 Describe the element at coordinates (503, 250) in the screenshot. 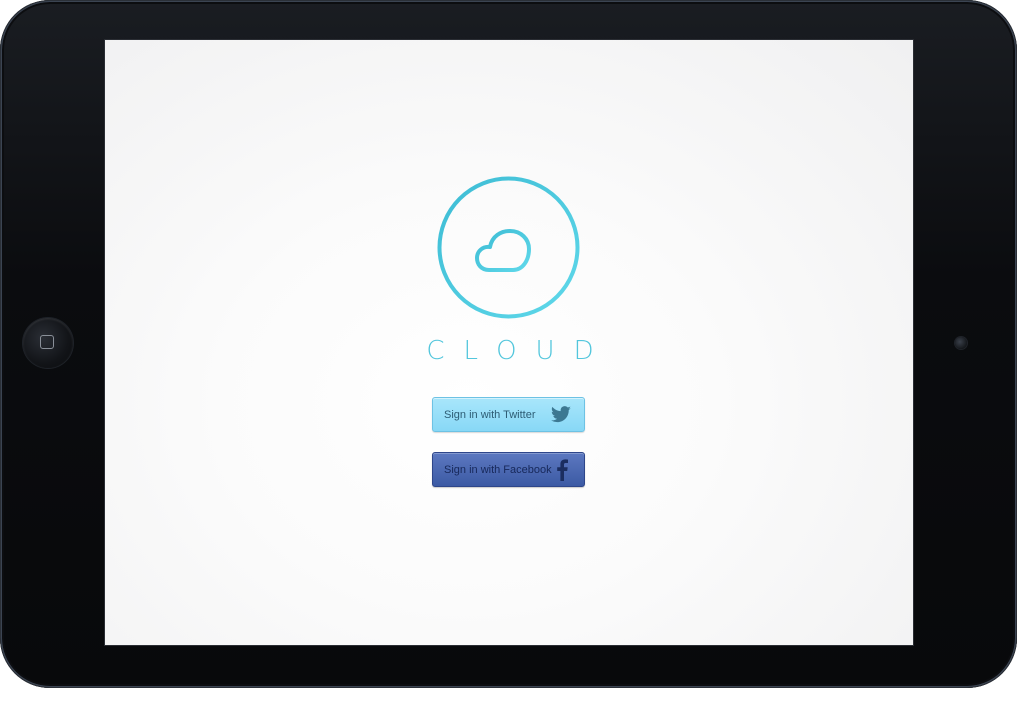

I see `cloud-icon` at that location.